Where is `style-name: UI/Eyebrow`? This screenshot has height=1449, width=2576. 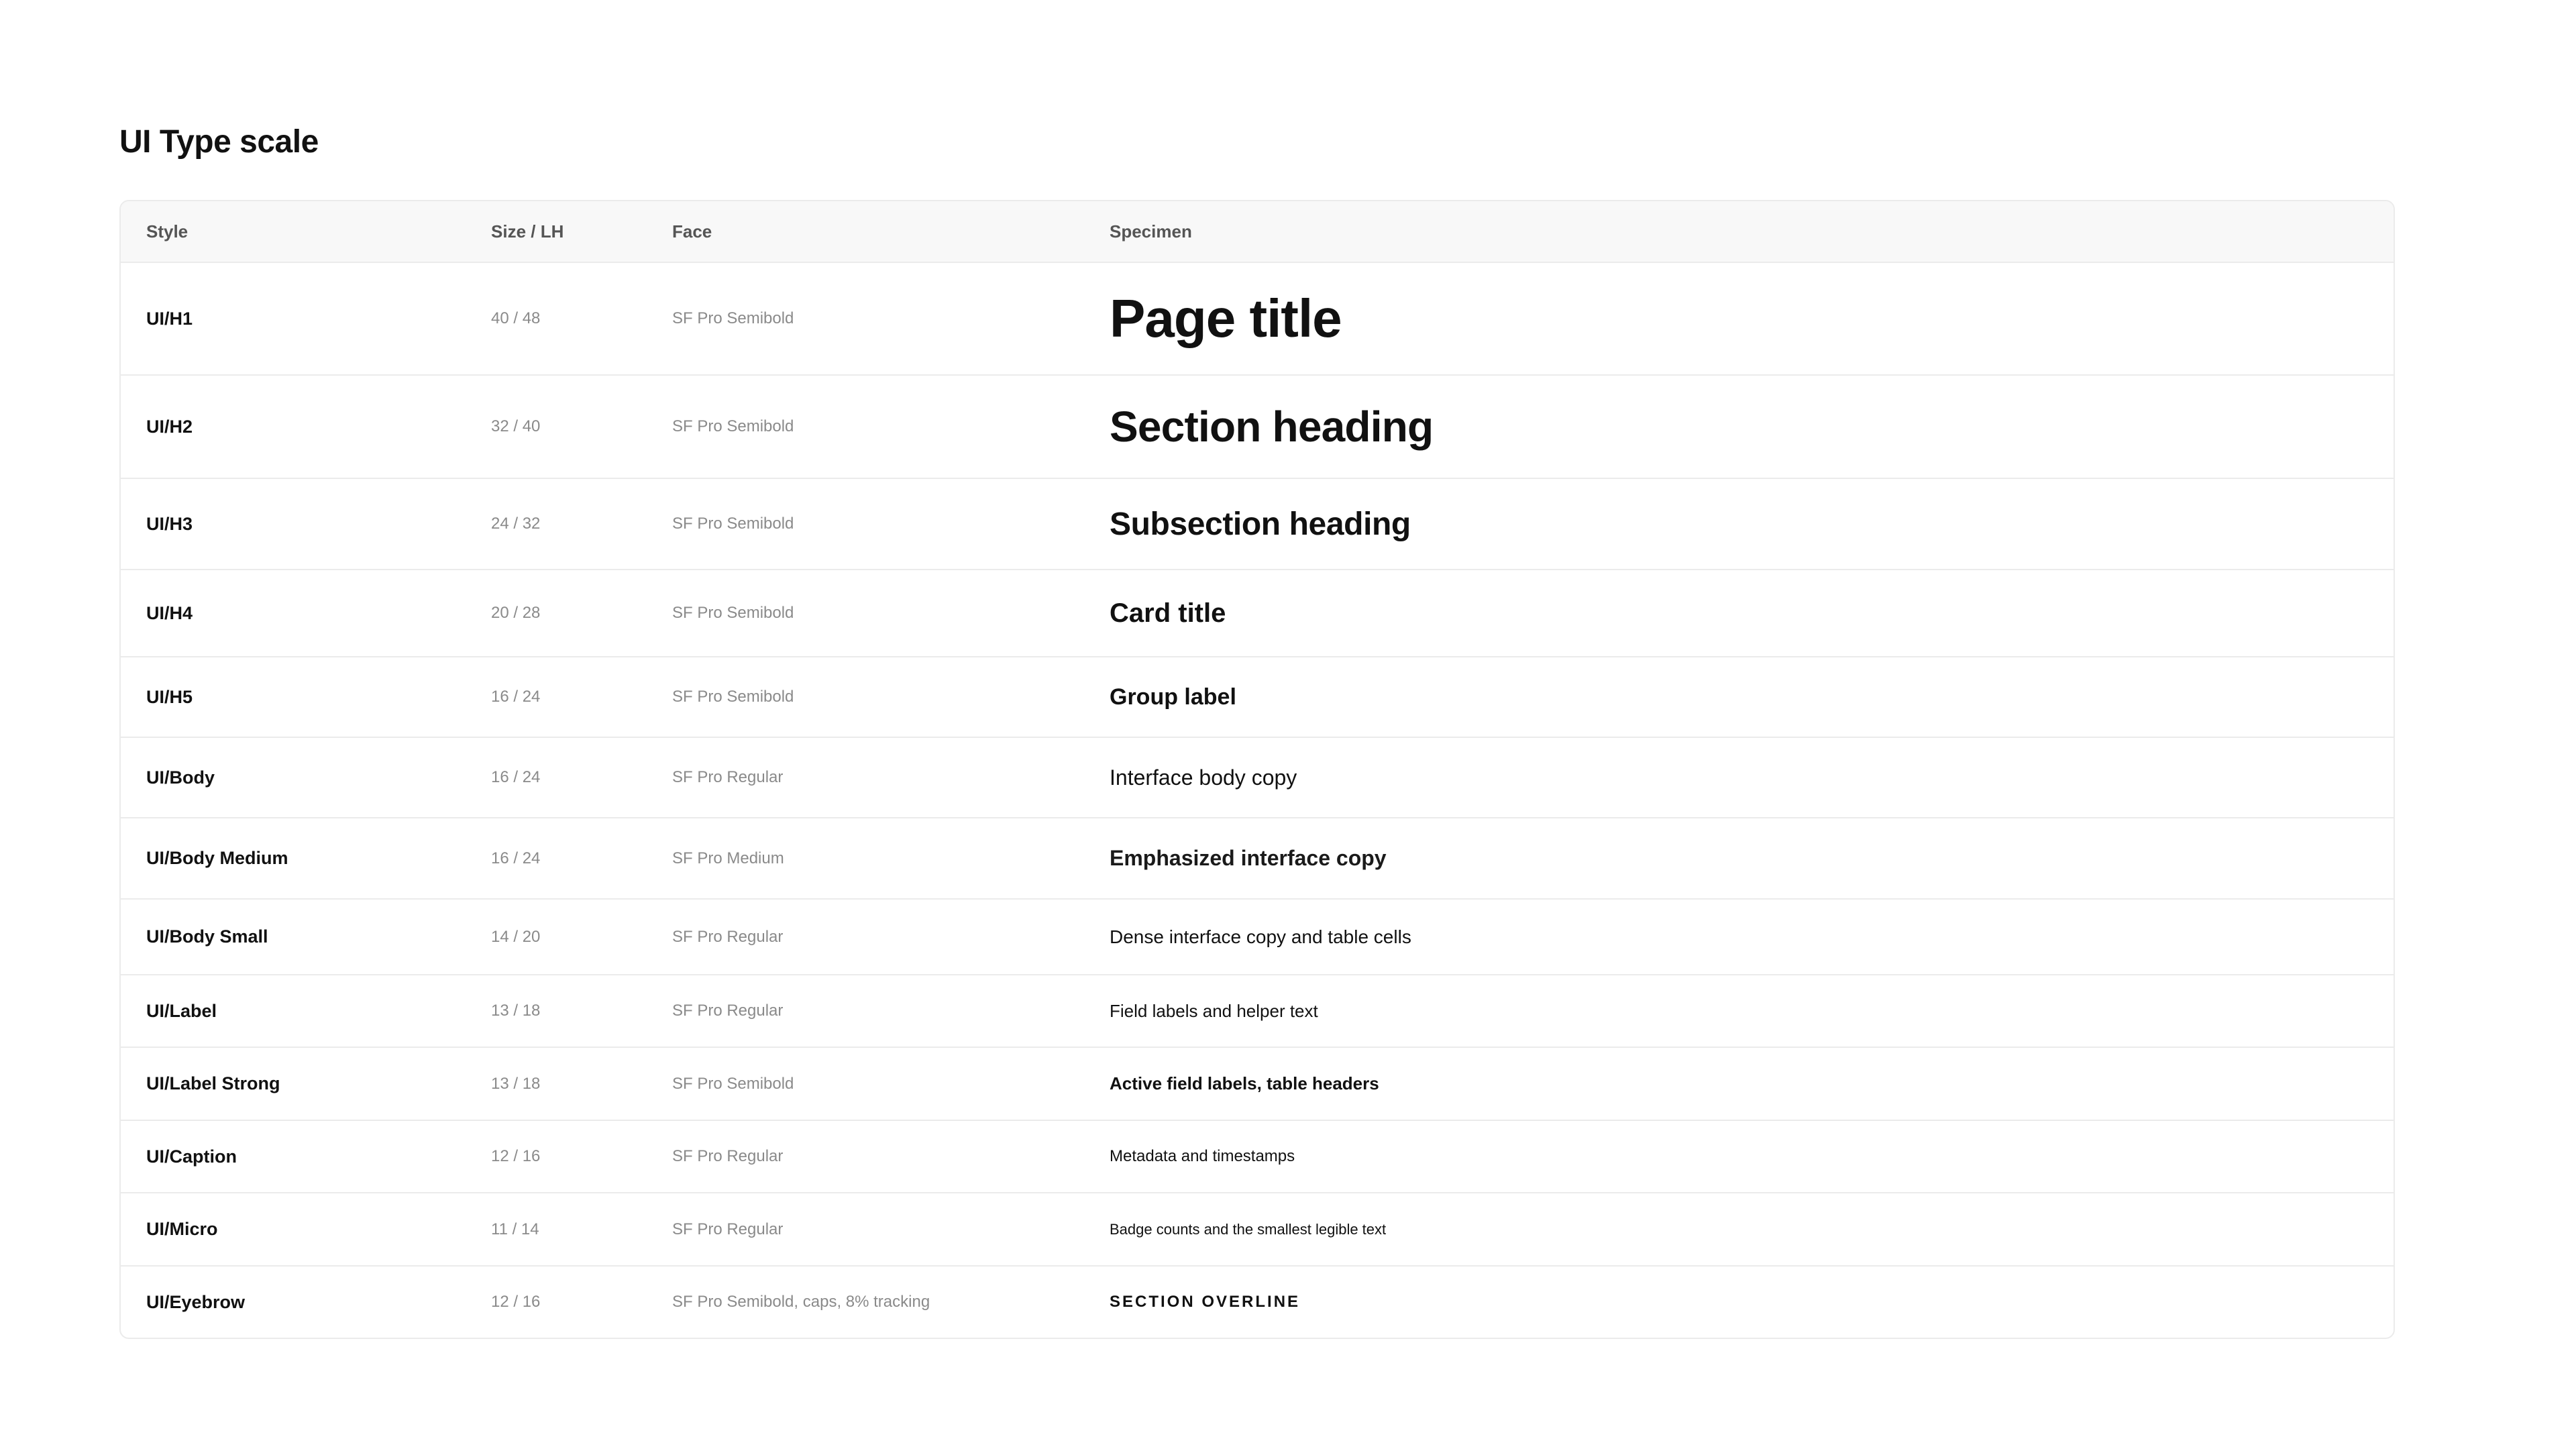 style-name: UI/Eyebrow is located at coordinates (196, 1301).